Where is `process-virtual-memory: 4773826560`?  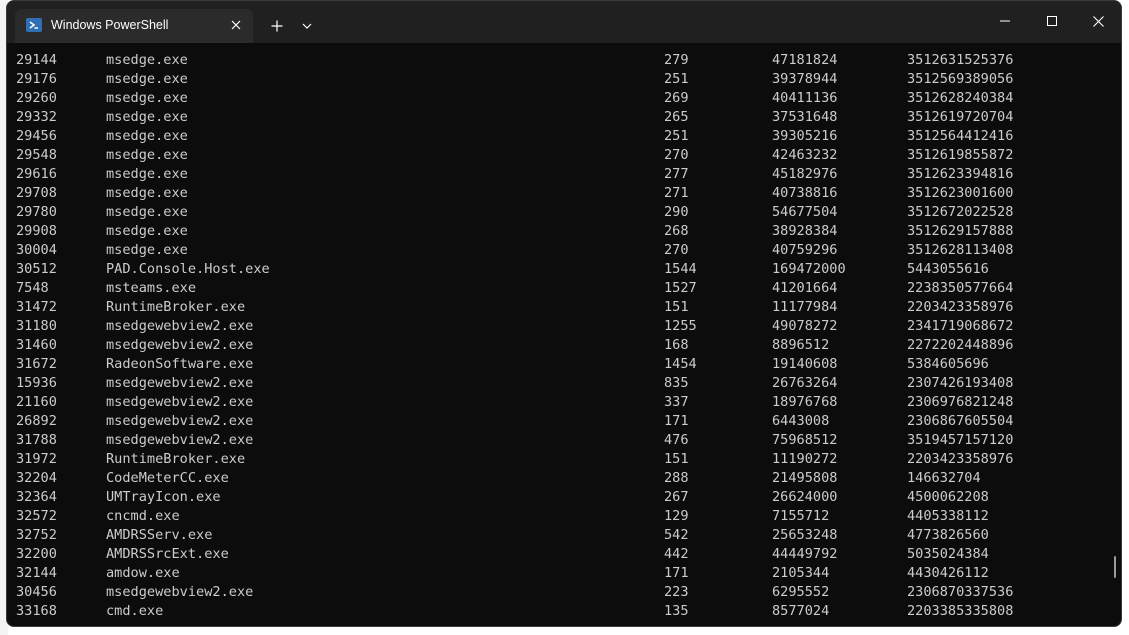 process-virtual-memory: 4773826560 is located at coordinates (948, 535).